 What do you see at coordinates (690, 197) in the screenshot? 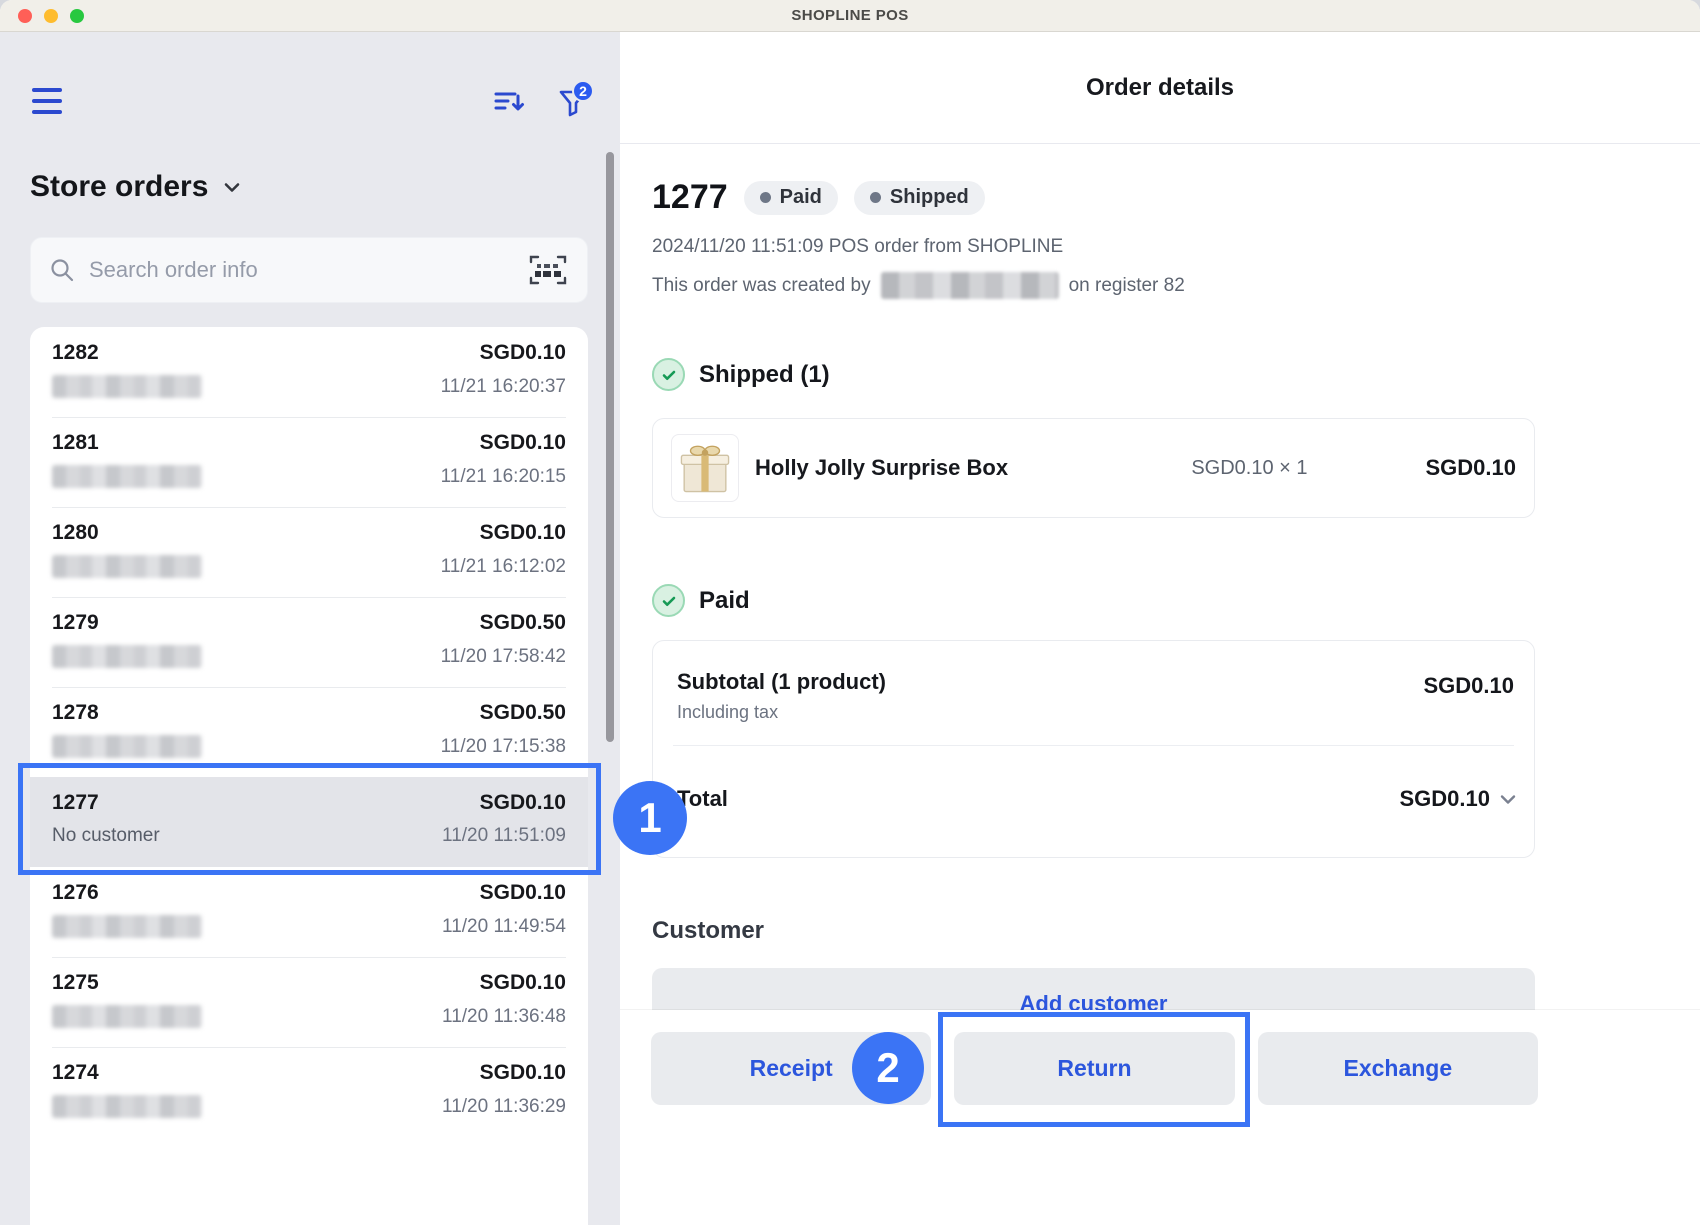
I see `order-number: 1277` at bounding box center [690, 197].